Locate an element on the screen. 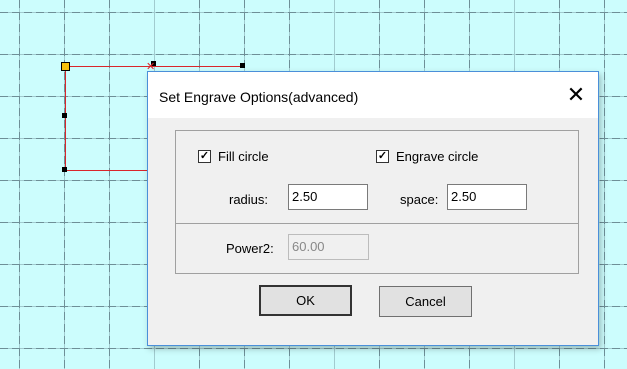  dialog-titlebar: Set Engrave Options(advanced) ✕ is located at coordinates (373, 95).